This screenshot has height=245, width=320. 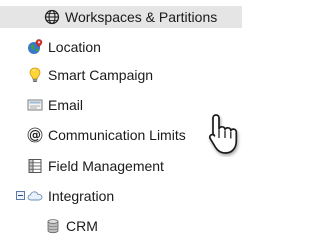 I want to click on email-icon, so click(x=35, y=105).